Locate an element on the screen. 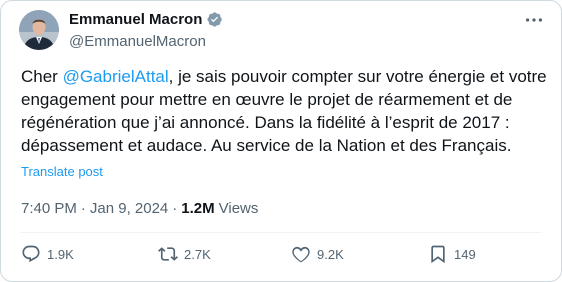 The image size is (562, 282). like-count: 9.2K is located at coordinates (330, 254).